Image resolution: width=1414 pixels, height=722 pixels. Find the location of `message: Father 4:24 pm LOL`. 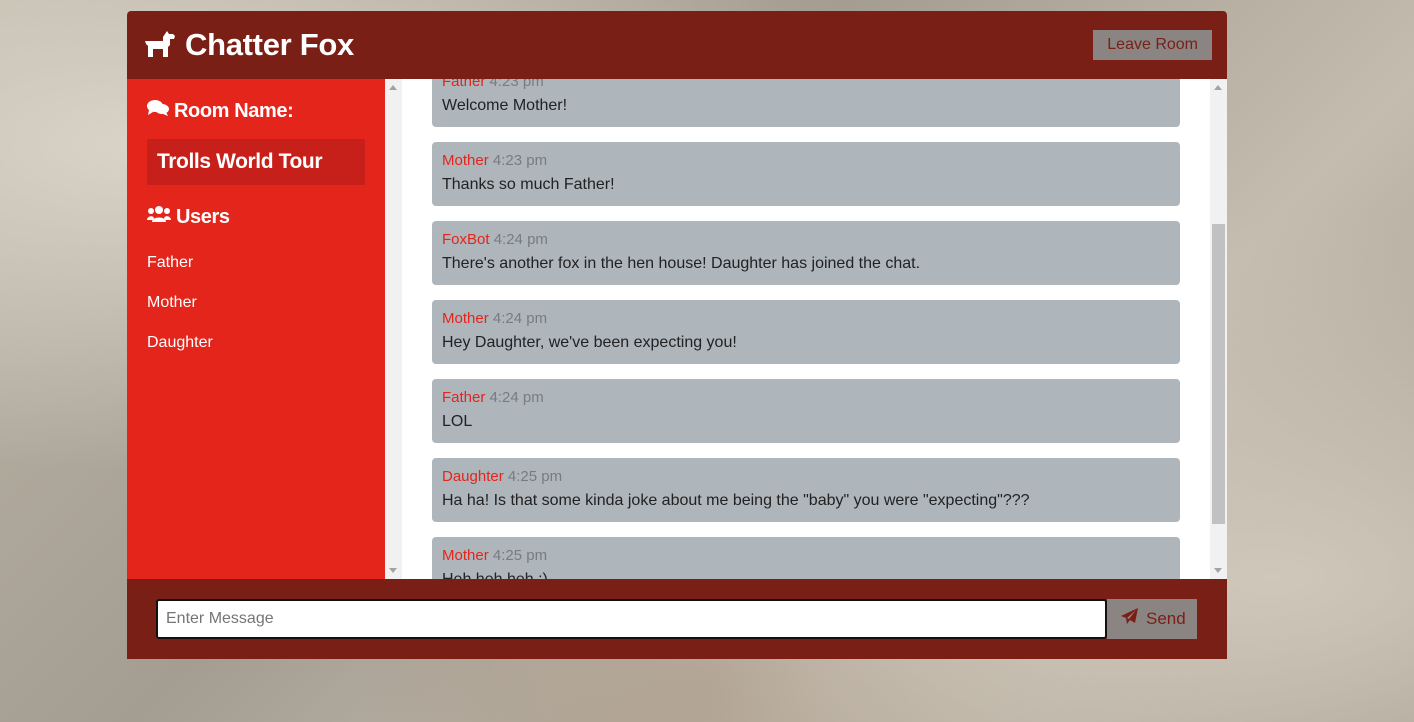

message: Father 4:24 pm LOL is located at coordinates (806, 411).